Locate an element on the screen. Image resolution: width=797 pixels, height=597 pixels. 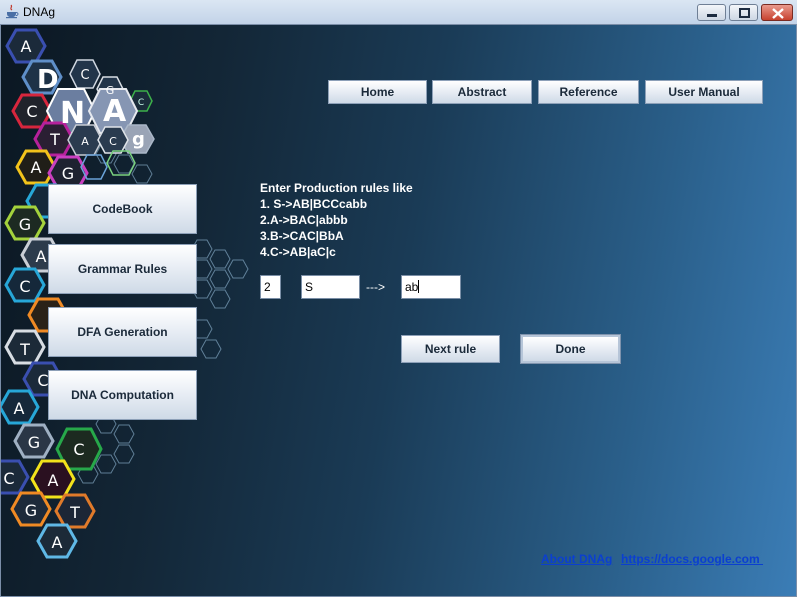
title-bar: DNAg is located at coordinates (398, 12).